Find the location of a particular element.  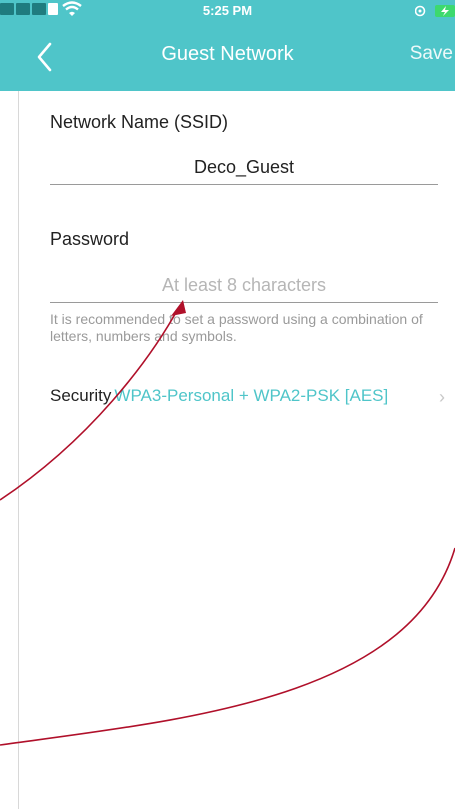

chevron-right-icon: › is located at coordinates (442, 397).